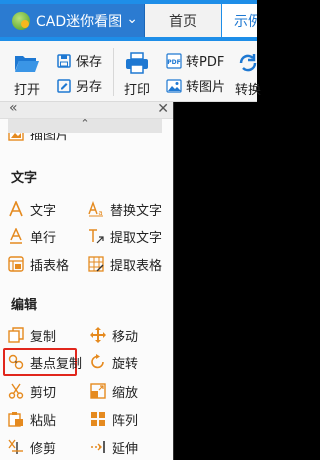 This screenshot has height=460, width=320. Describe the element at coordinates (96, 264) in the screenshot. I see `extract-table-icon` at that location.